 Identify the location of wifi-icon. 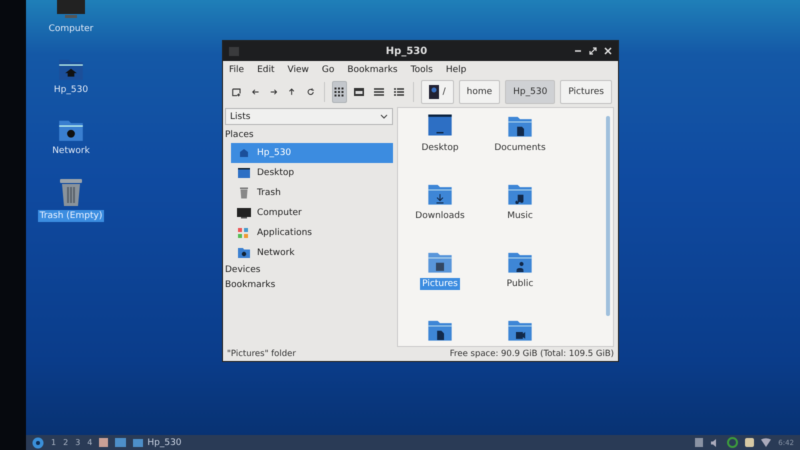
(766, 442).